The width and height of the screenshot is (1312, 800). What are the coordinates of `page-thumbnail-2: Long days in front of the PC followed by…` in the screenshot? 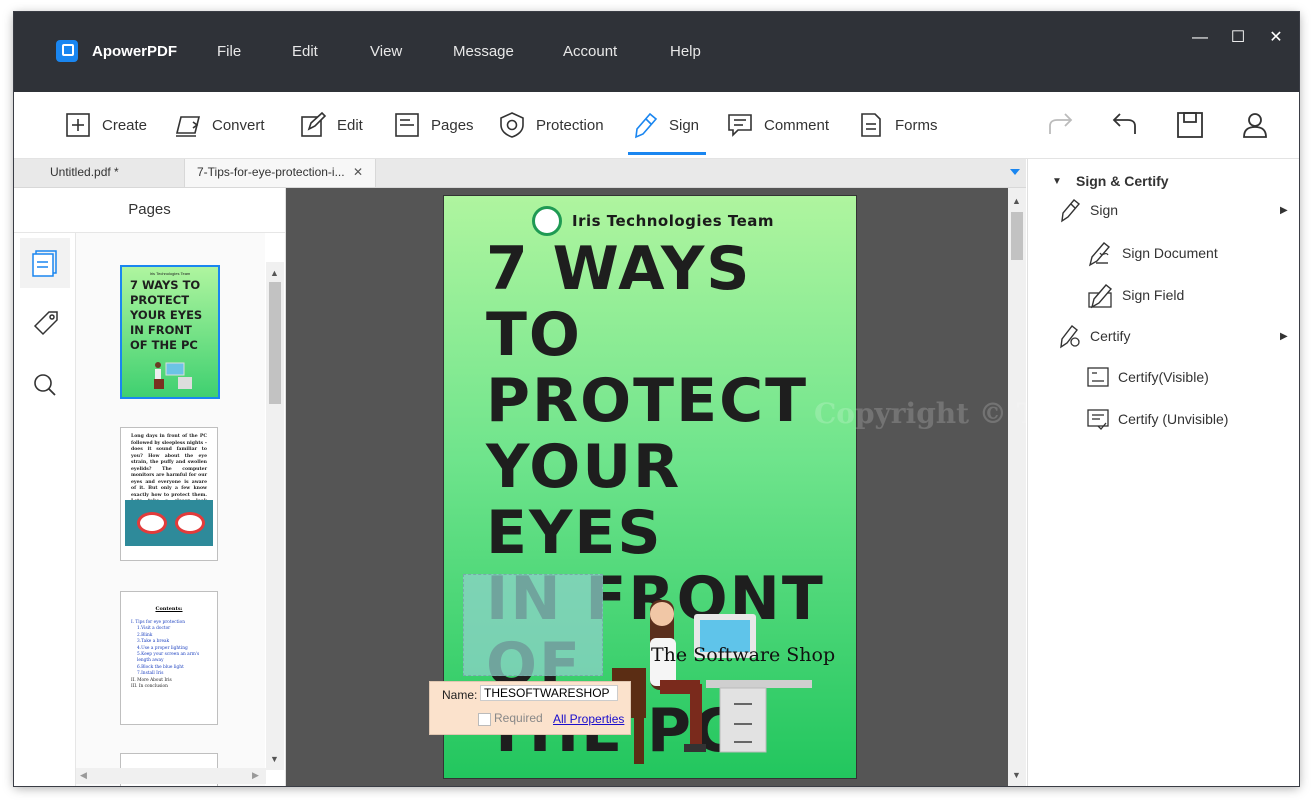 It's located at (169, 494).